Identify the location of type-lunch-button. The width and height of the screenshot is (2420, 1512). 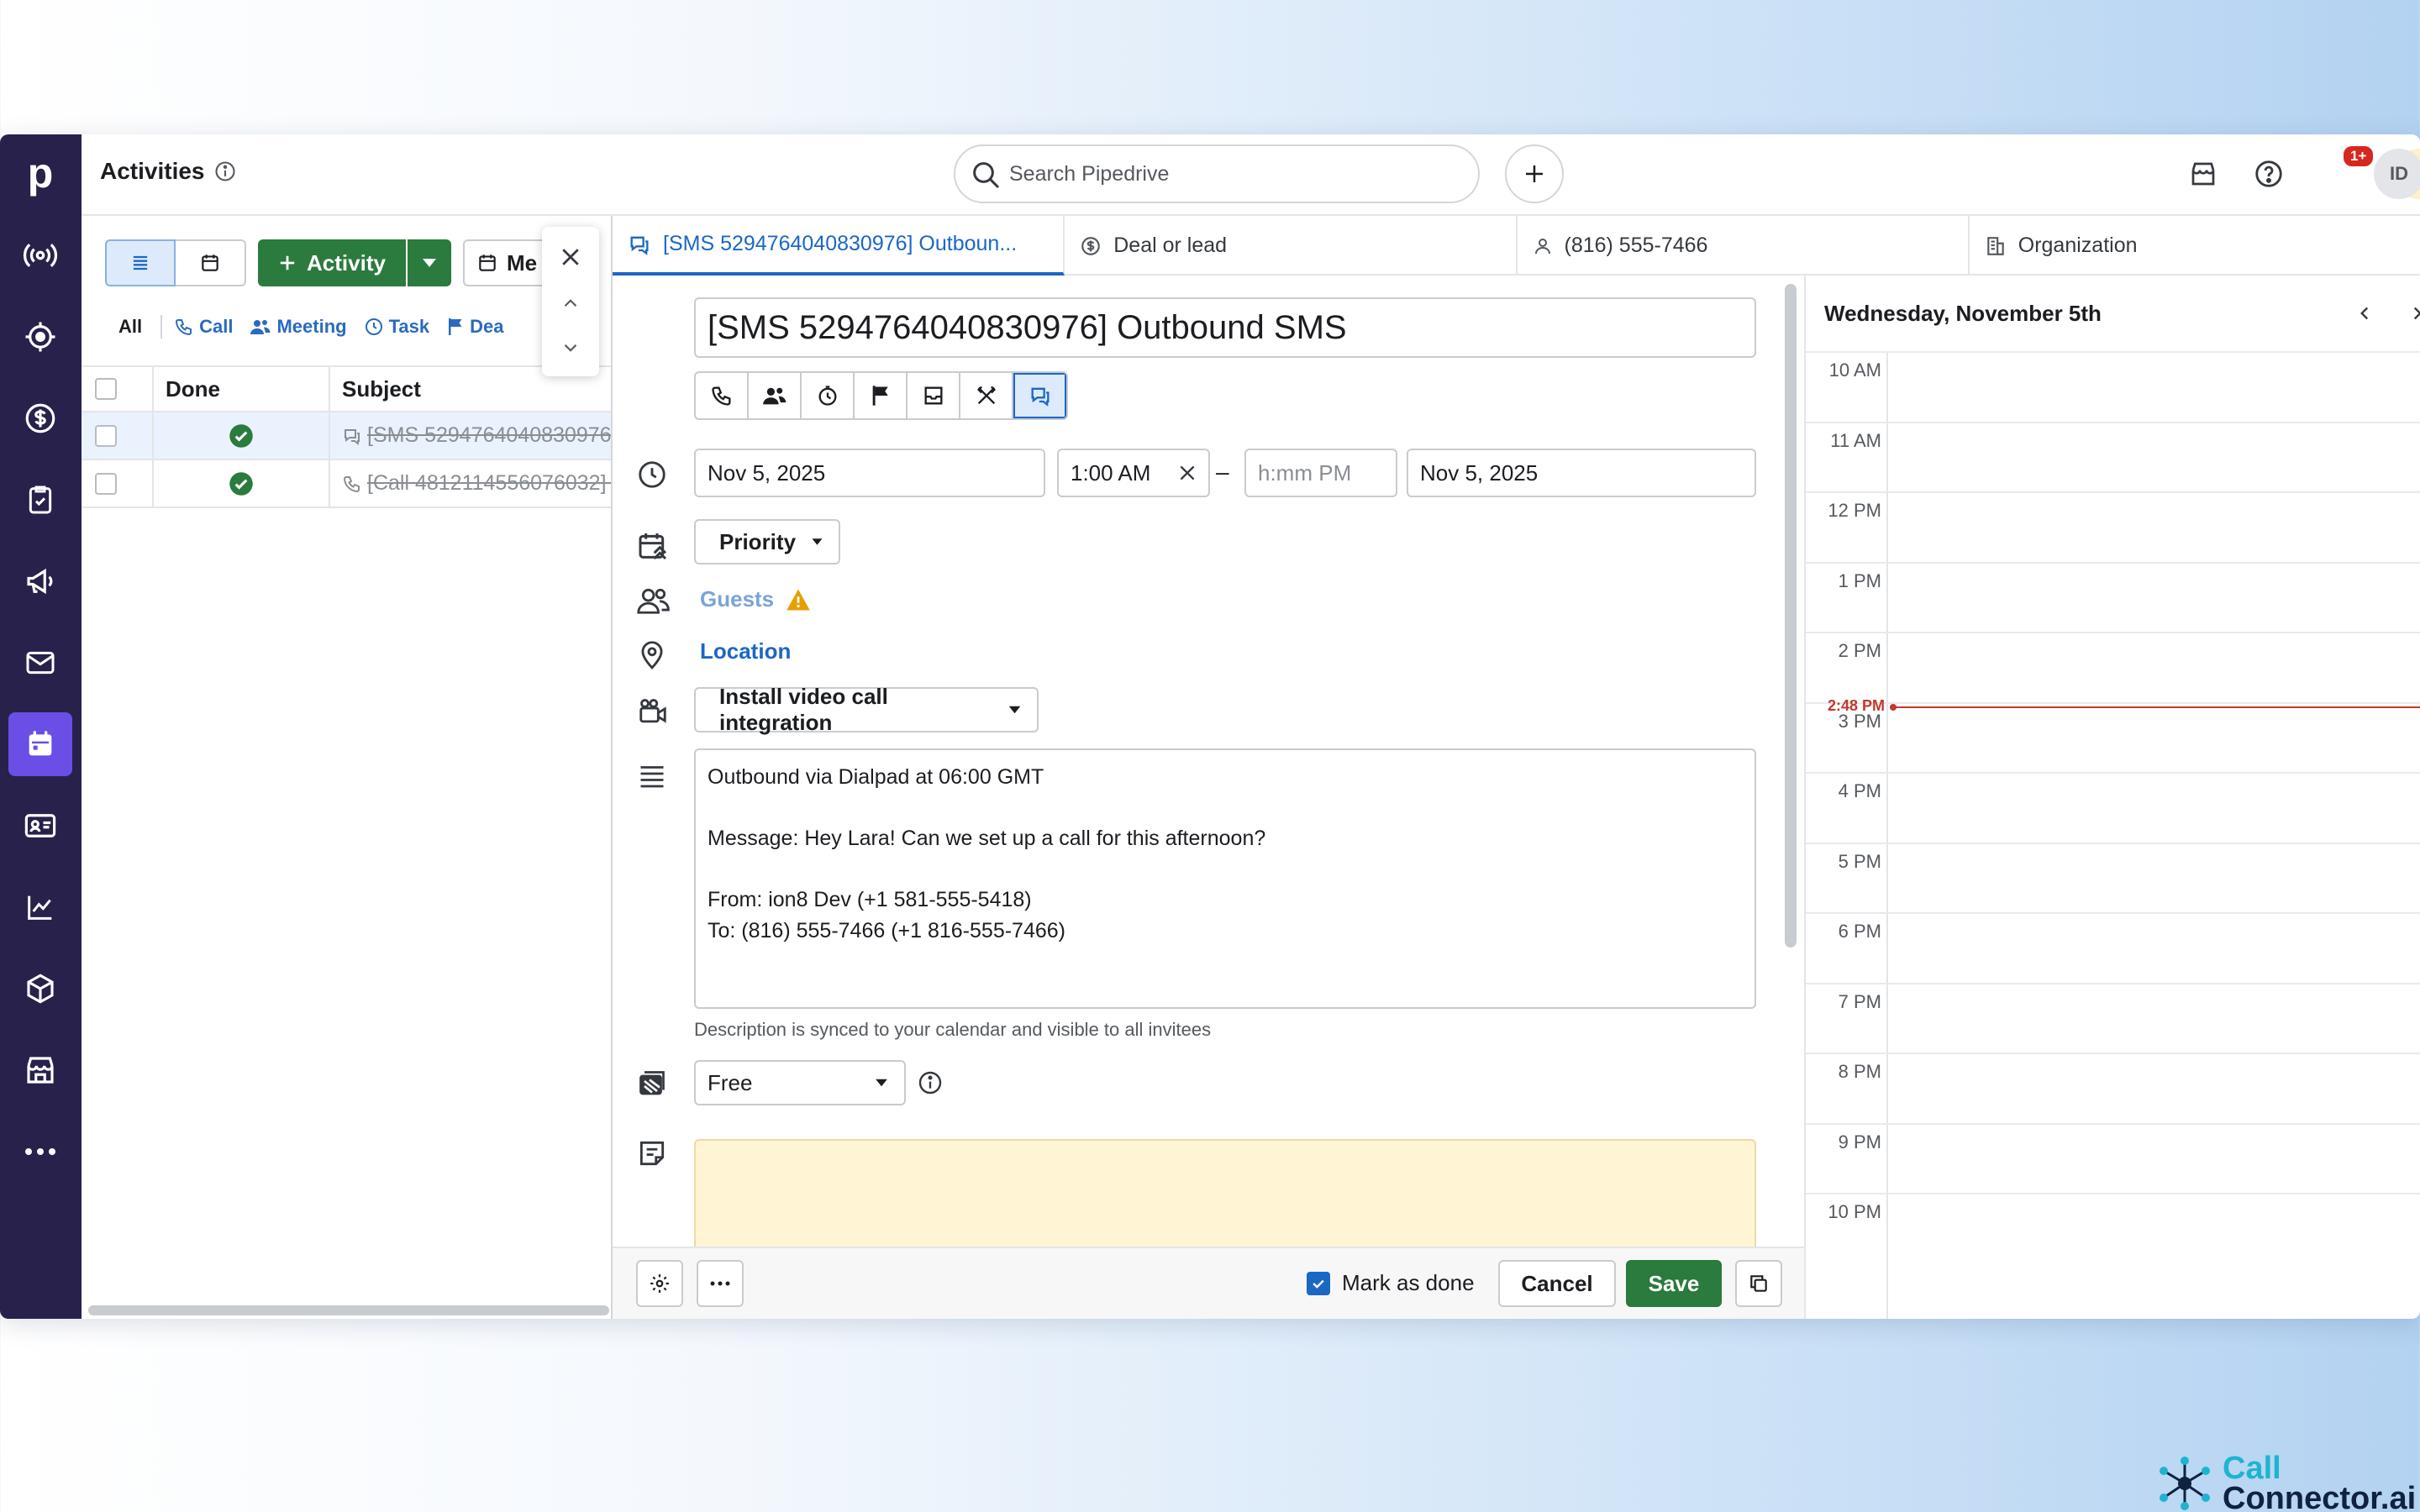
(987, 395).